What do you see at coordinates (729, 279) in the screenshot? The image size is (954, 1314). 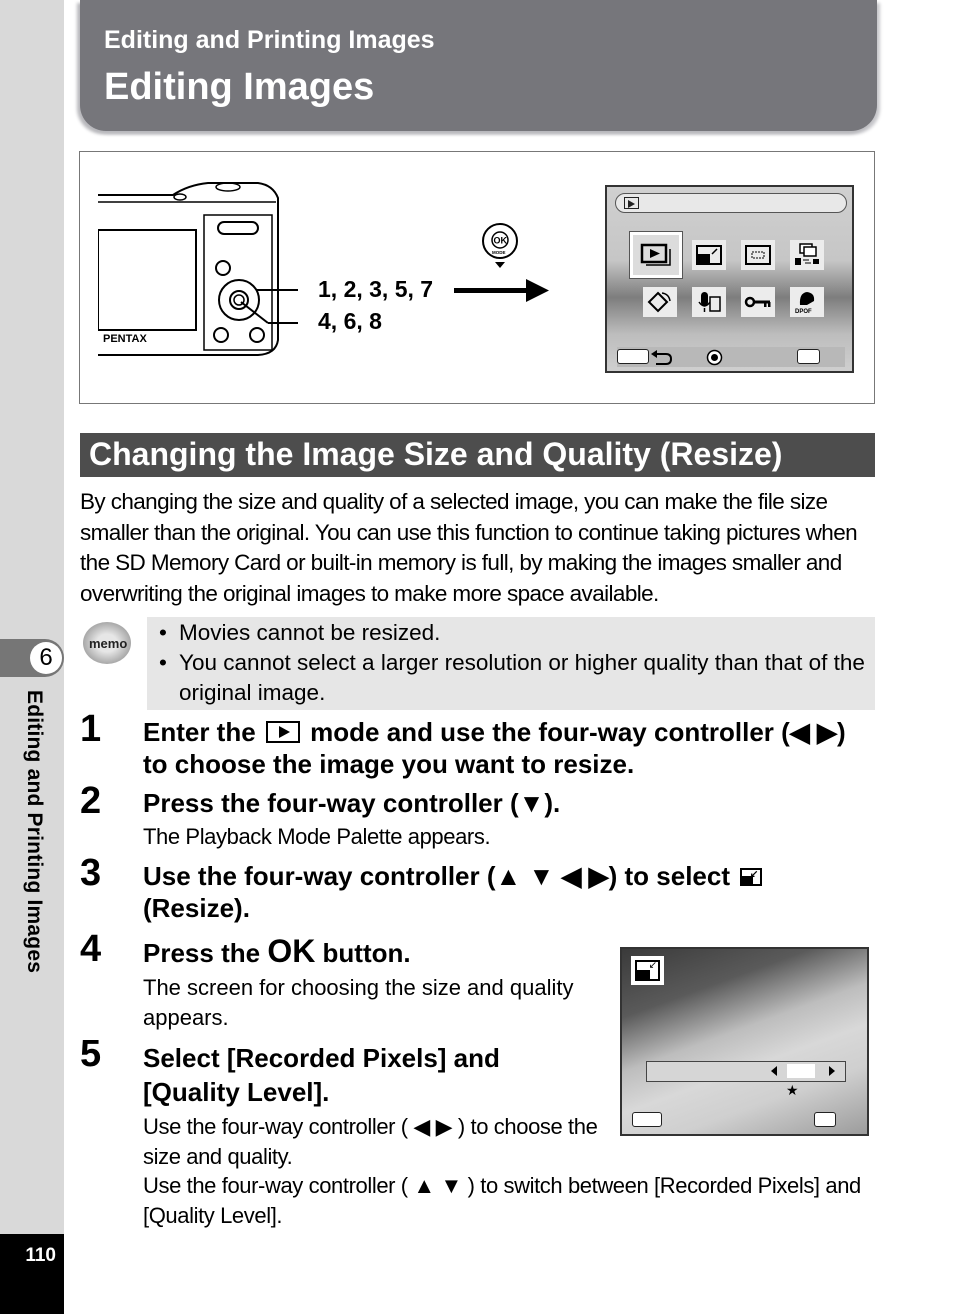 I see `playback-palette-screen: DPOF` at bounding box center [729, 279].